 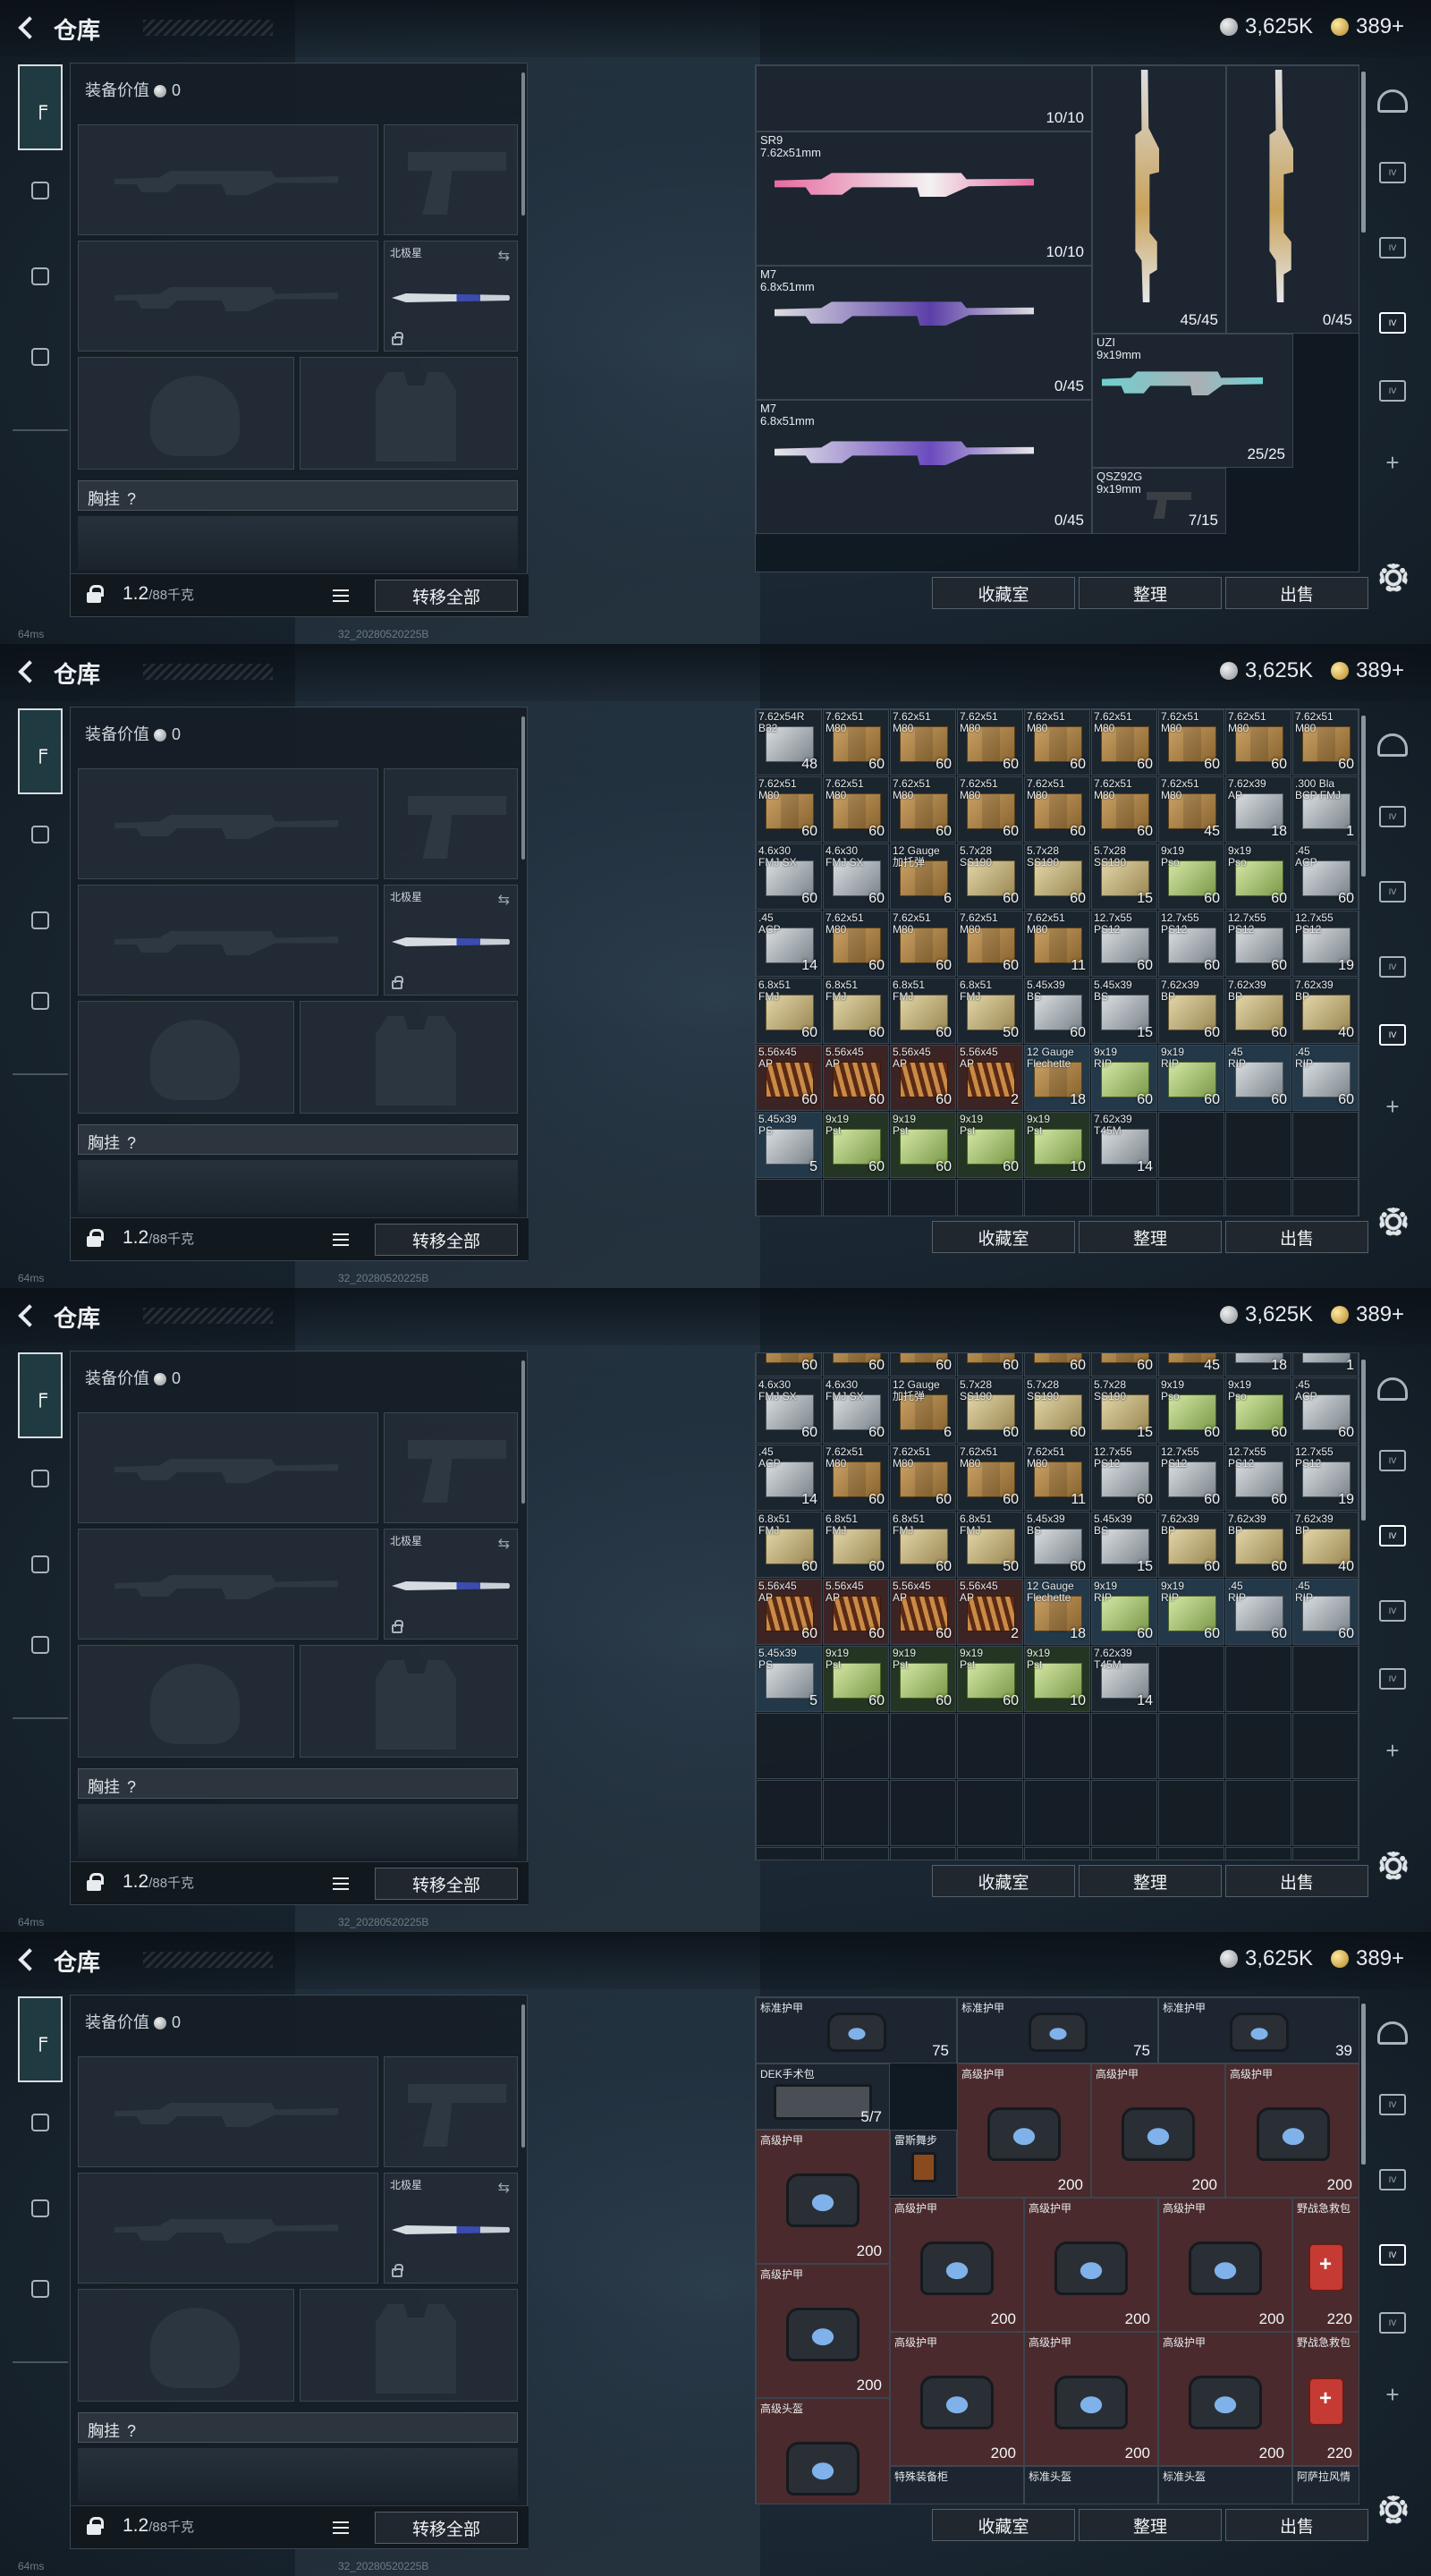 What do you see at coordinates (132, 1787) in the screenshot?
I see `help-icon: ?` at bounding box center [132, 1787].